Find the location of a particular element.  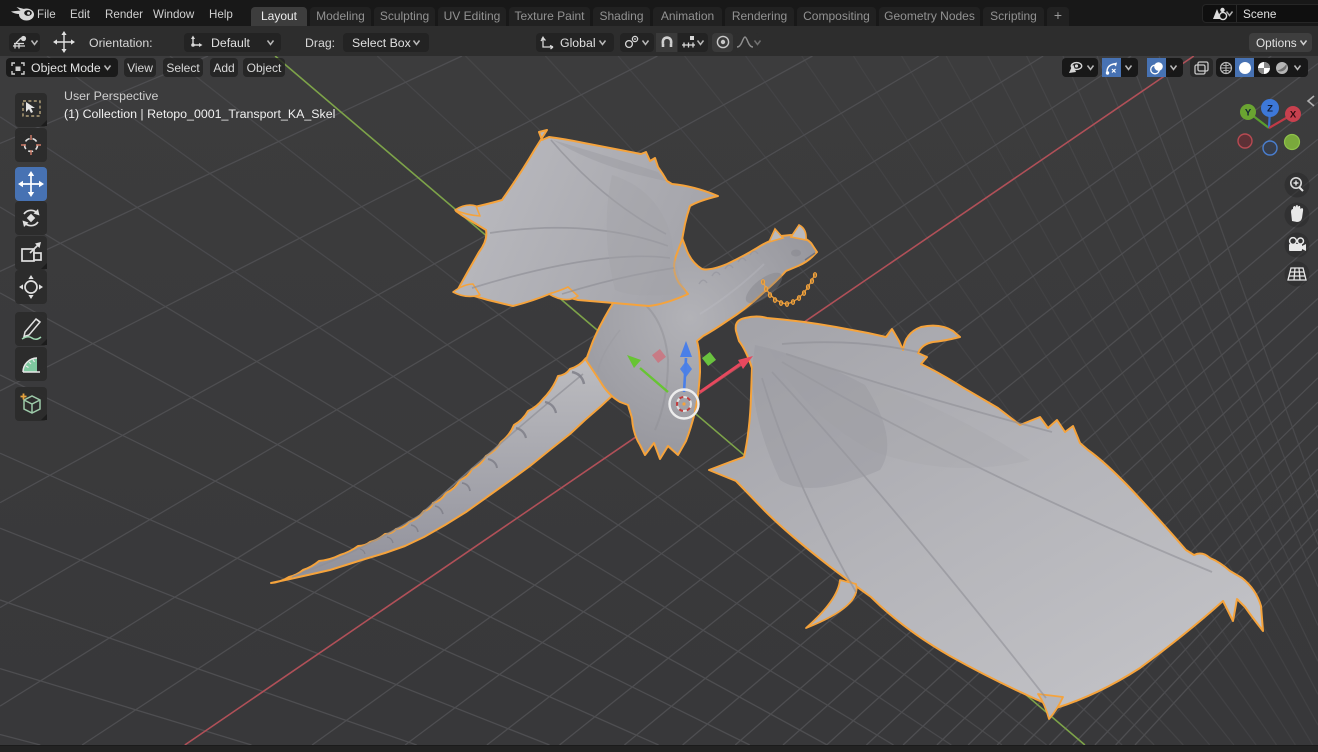

svg-text: X is located at coordinates (1293, 115).